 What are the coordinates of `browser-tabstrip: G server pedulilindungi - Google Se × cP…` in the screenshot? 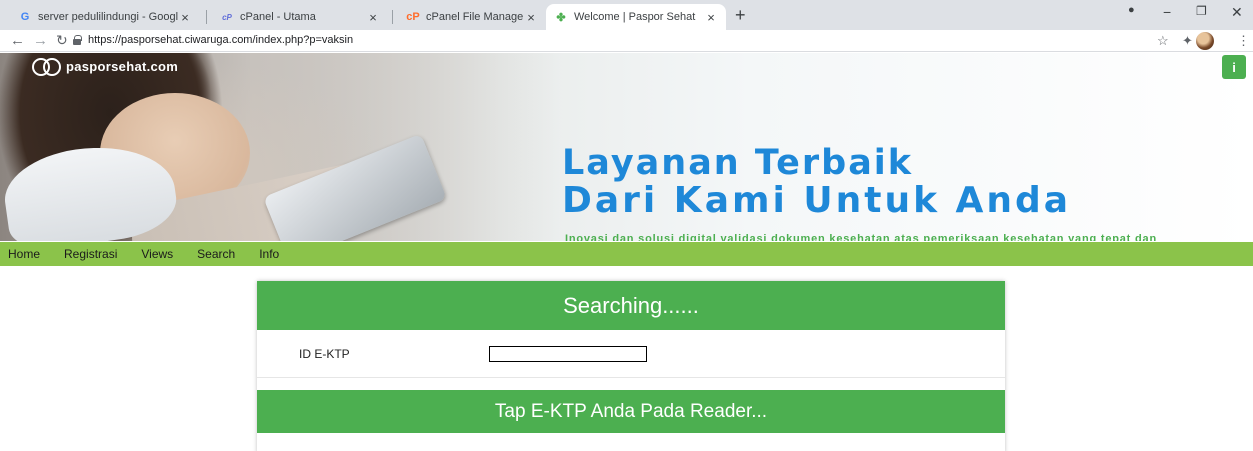 It's located at (626, 15).